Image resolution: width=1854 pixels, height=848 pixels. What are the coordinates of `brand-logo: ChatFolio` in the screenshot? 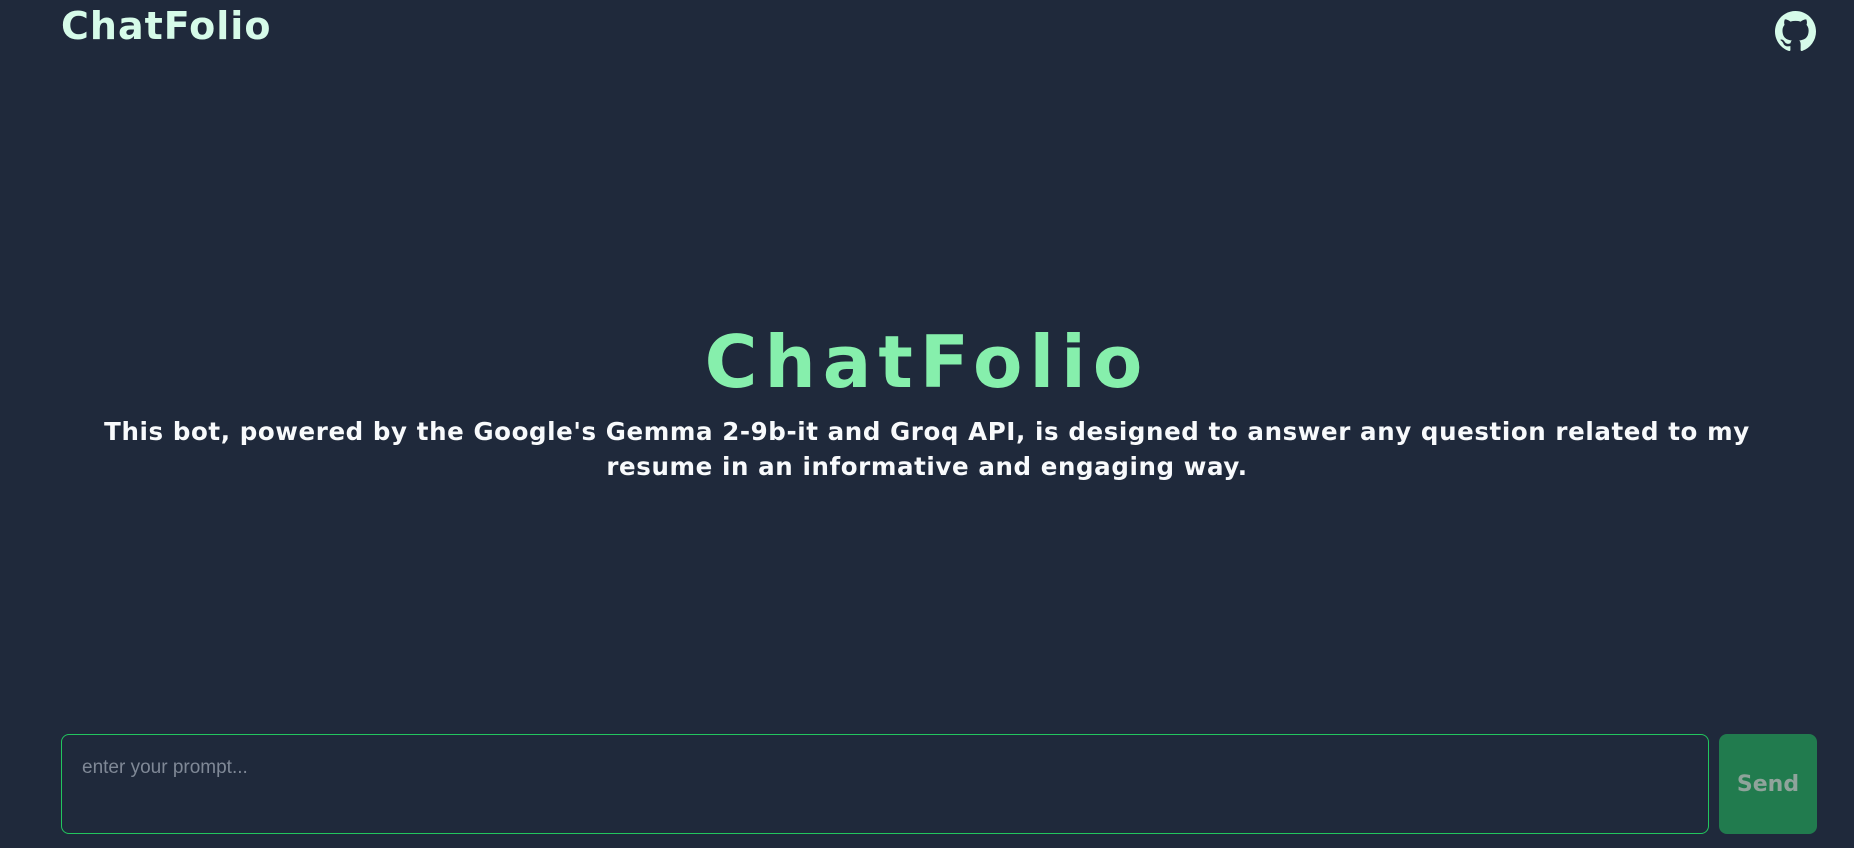 It's located at (166, 26).